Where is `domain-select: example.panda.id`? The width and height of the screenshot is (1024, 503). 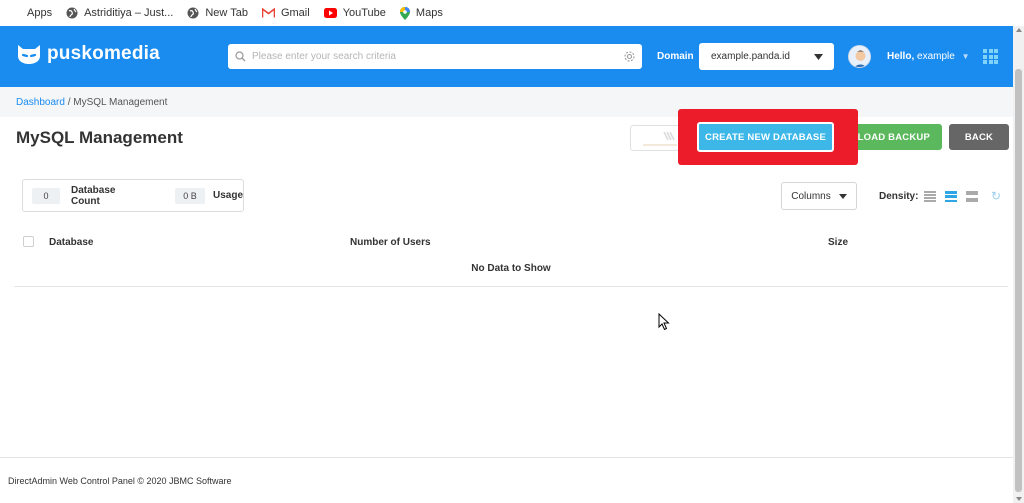
domain-select: example.panda.id is located at coordinates (766, 56).